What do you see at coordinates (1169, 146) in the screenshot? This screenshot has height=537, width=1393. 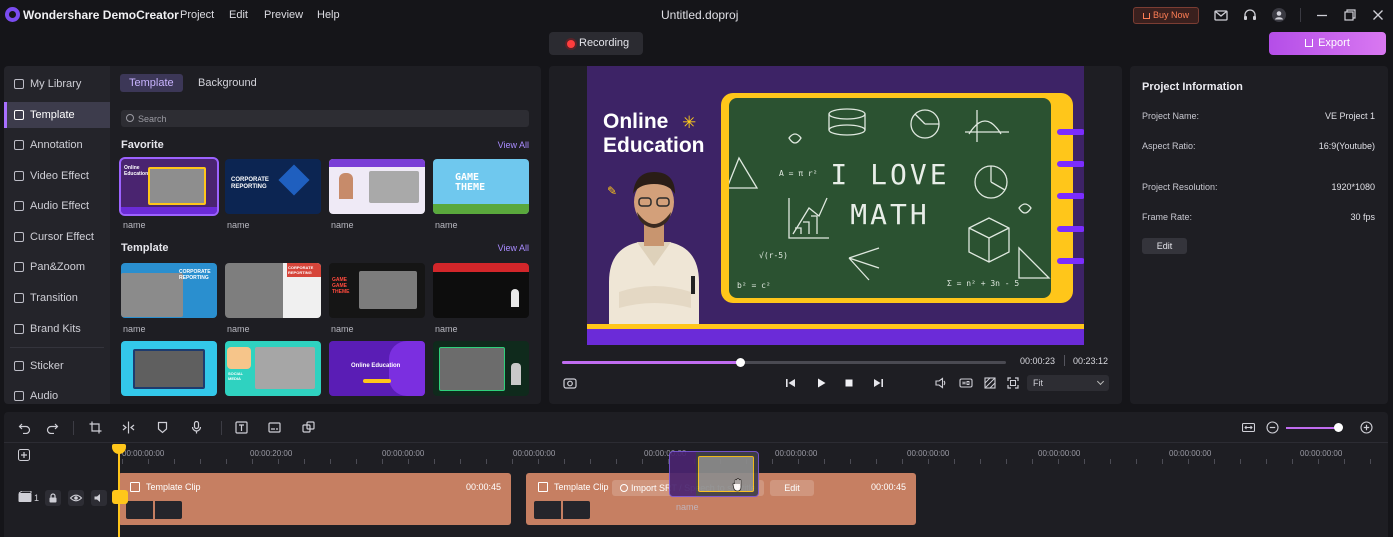 I see `aspect-ratio-label: Aspect Ratio:` at bounding box center [1169, 146].